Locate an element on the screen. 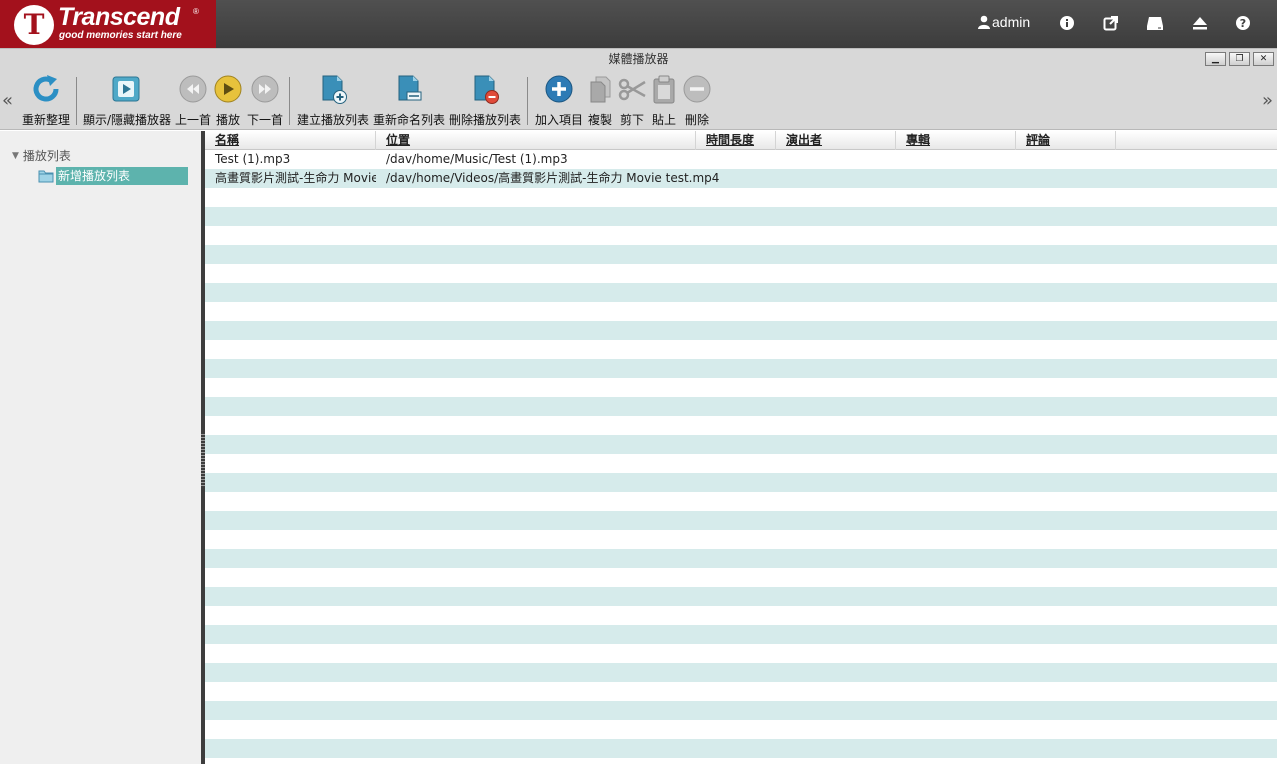  copy-button: 複製 is located at coordinates (600, 100).